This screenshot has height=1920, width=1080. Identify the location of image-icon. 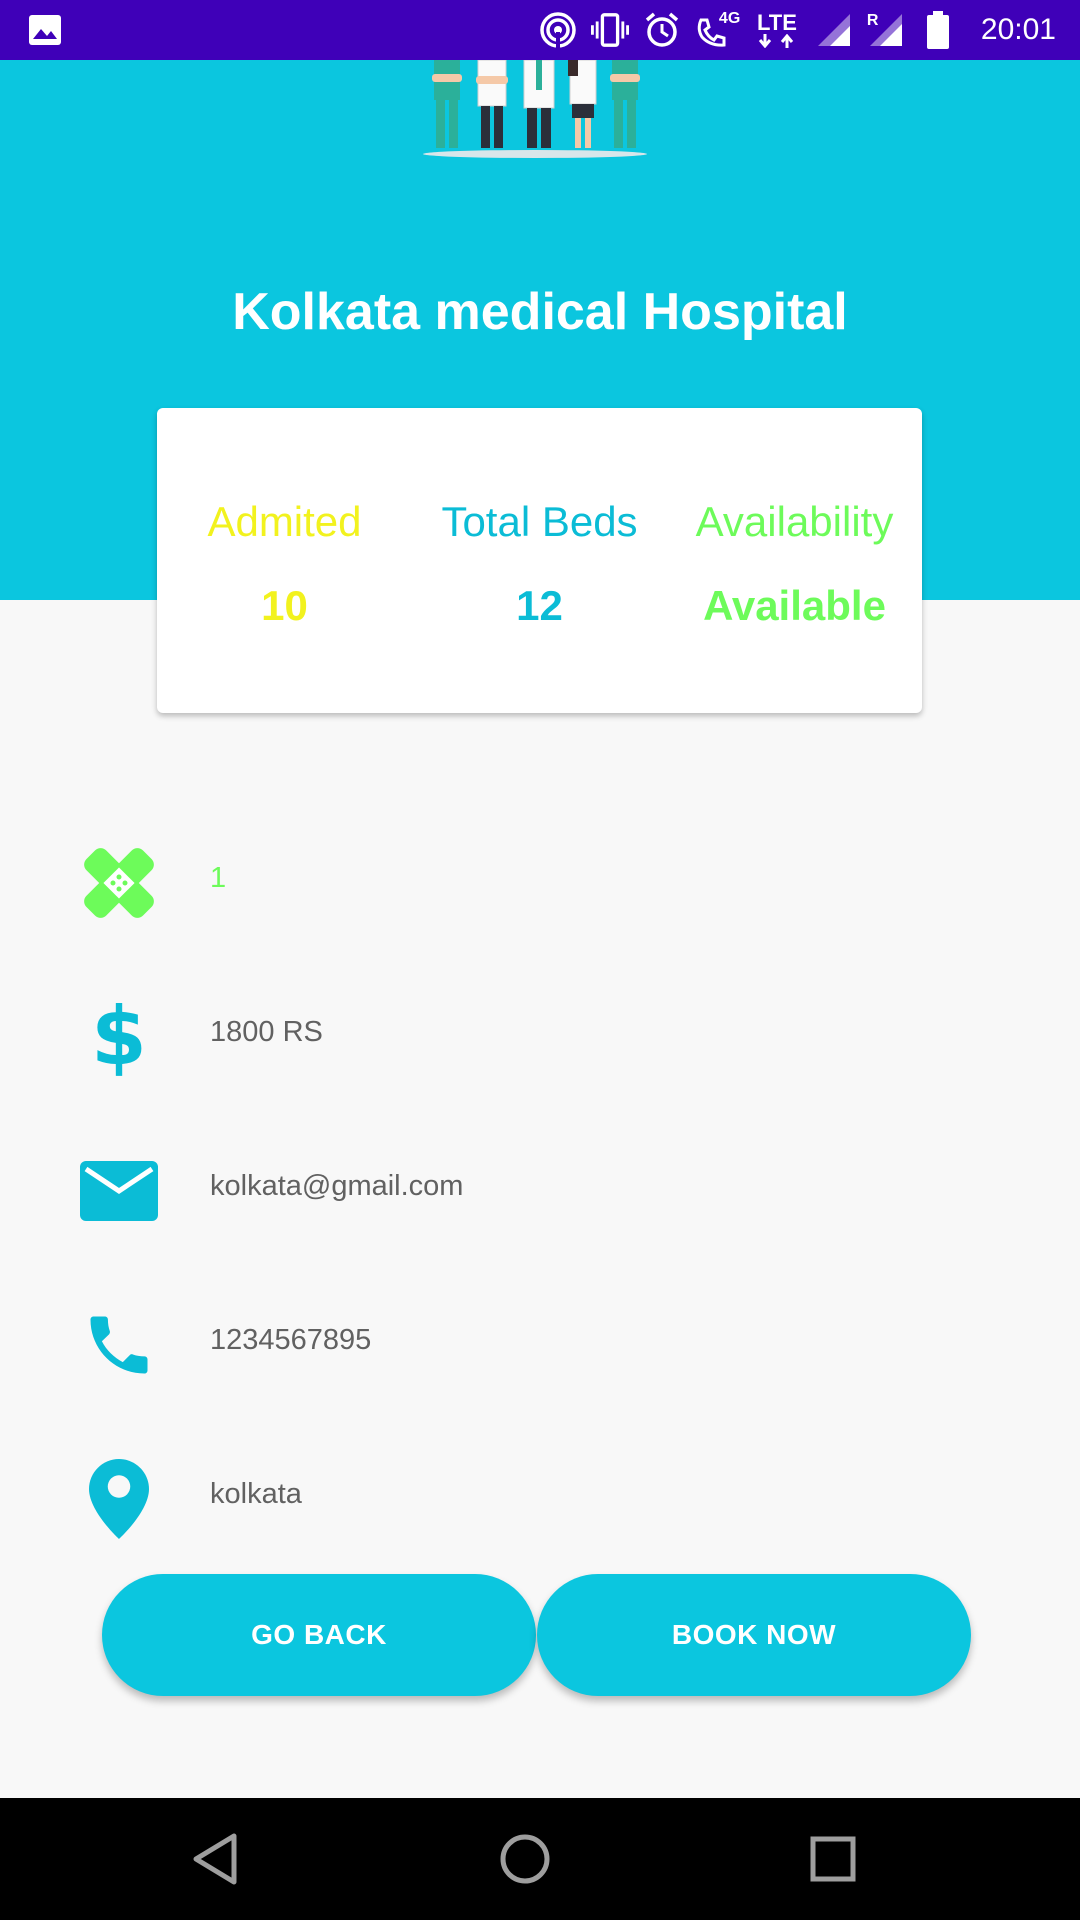
(45, 30).